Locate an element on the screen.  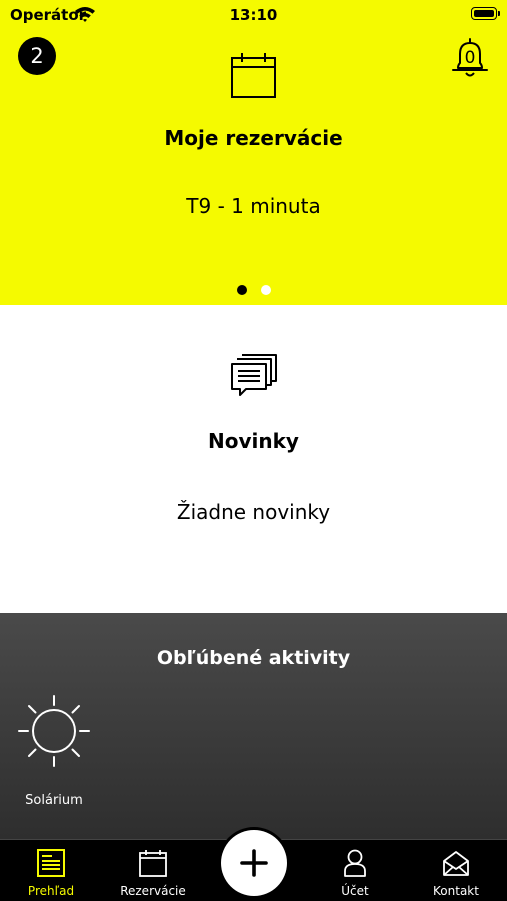
notification-badge: 2 is located at coordinates (37, 56).